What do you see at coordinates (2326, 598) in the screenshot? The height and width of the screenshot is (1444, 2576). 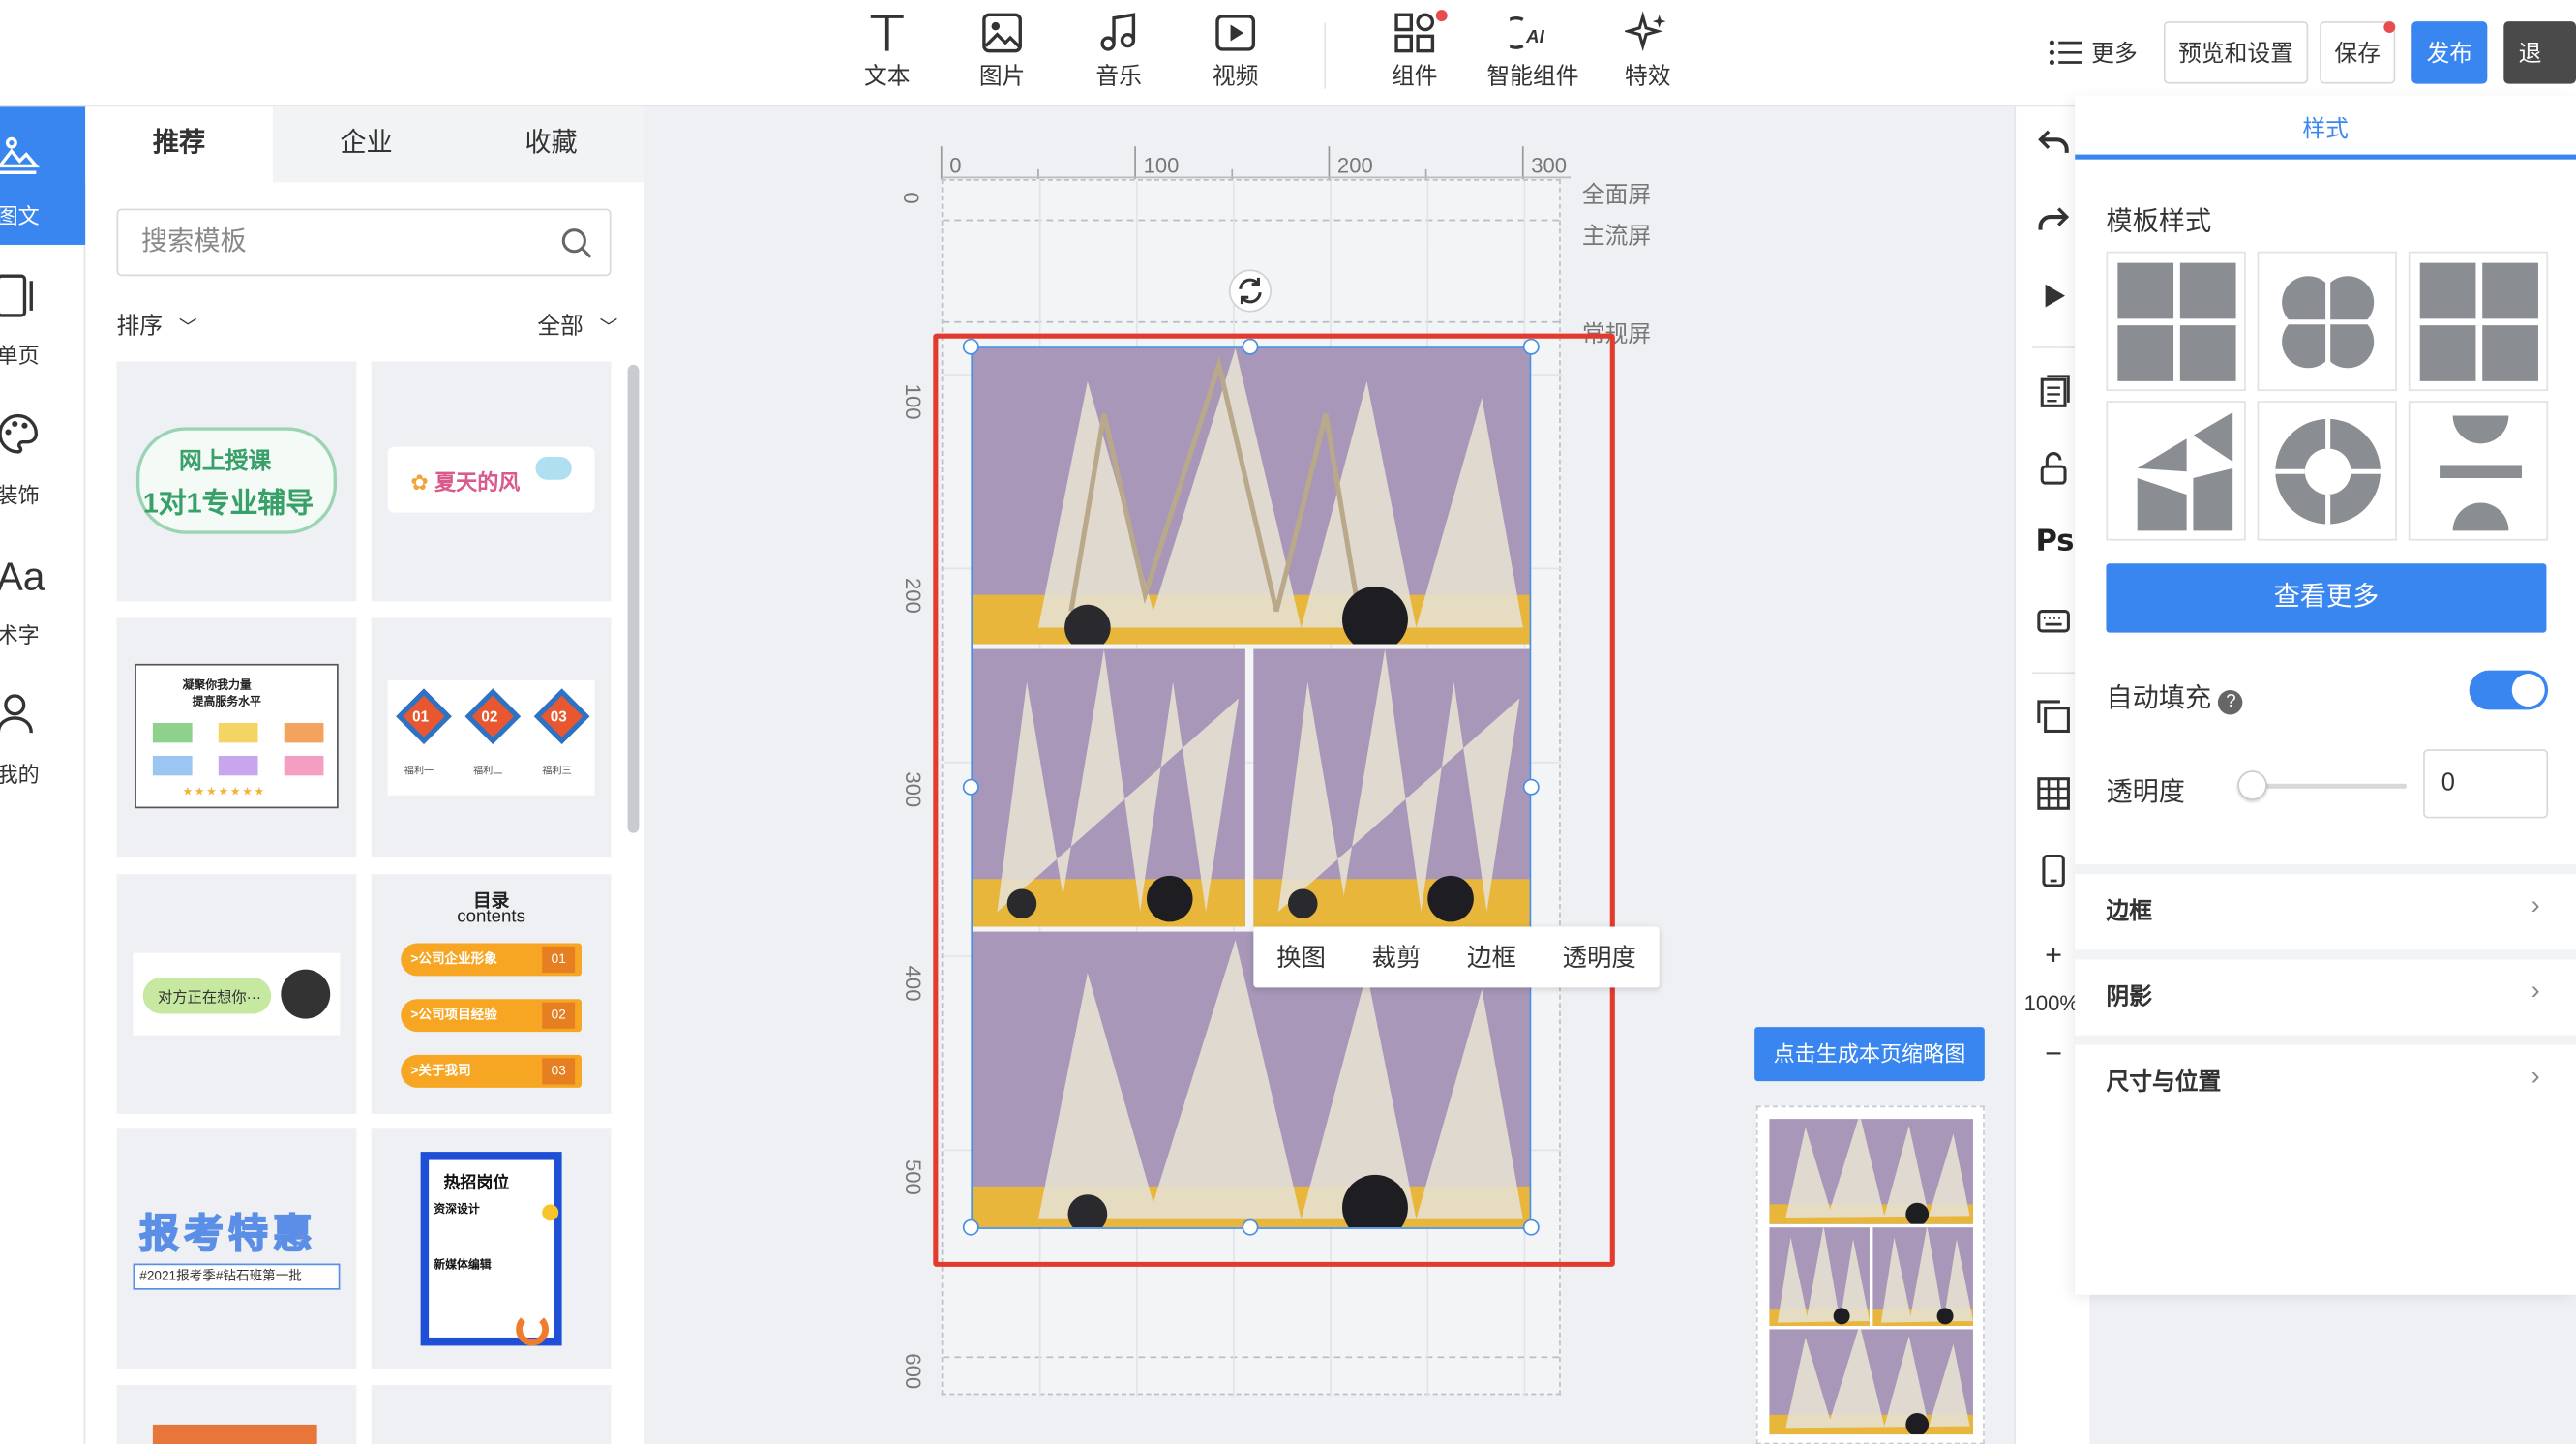 I see `view-more-button: 查看更多` at bounding box center [2326, 598].